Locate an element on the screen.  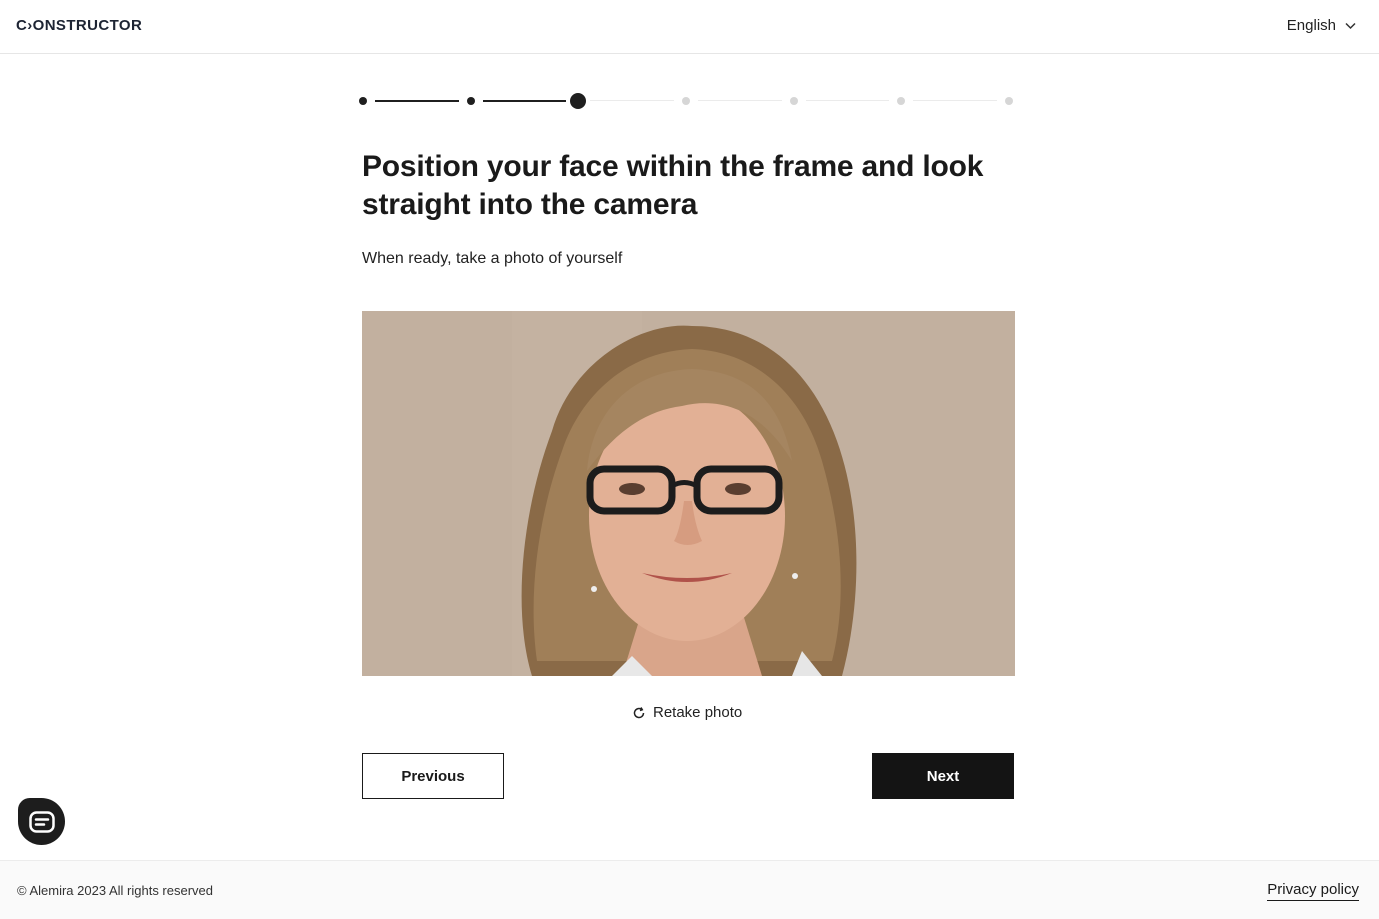
constructor-logo: C›ONSTRUCTOR is located at coordinates (79, 25).